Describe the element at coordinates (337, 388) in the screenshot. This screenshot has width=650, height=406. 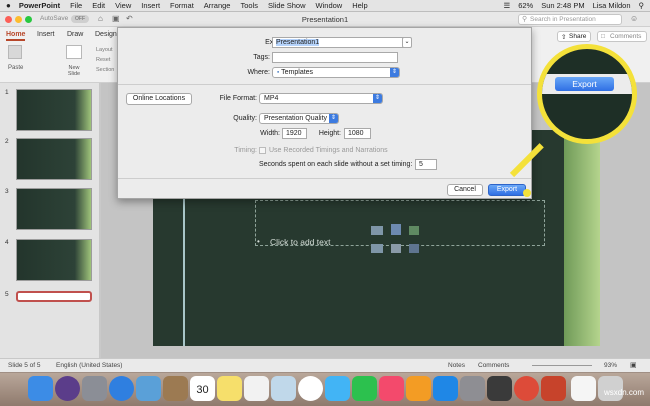
I see `messages-icon` at that location.